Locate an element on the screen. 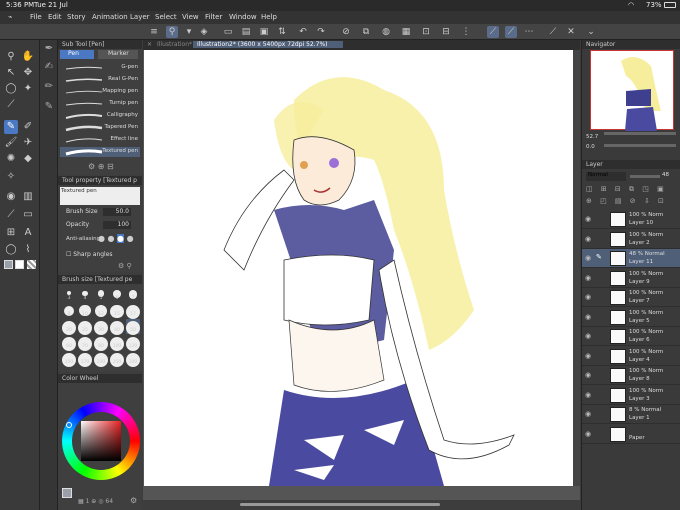 The height and width of the screenshot is (510, 680). transparent-color-swatch is located at coordinates (31, 264).